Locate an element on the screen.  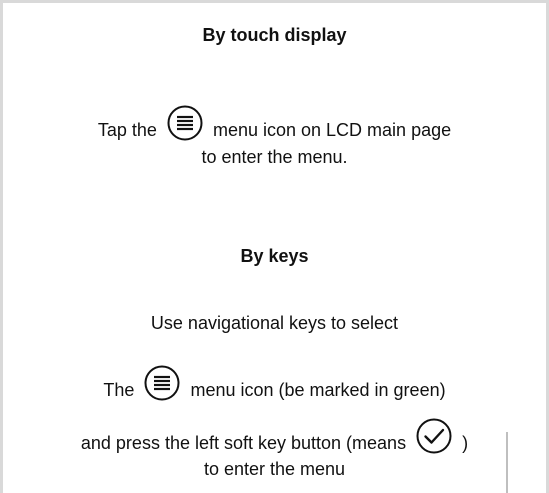
checkmark-icon is located at coordinates (434, 436).